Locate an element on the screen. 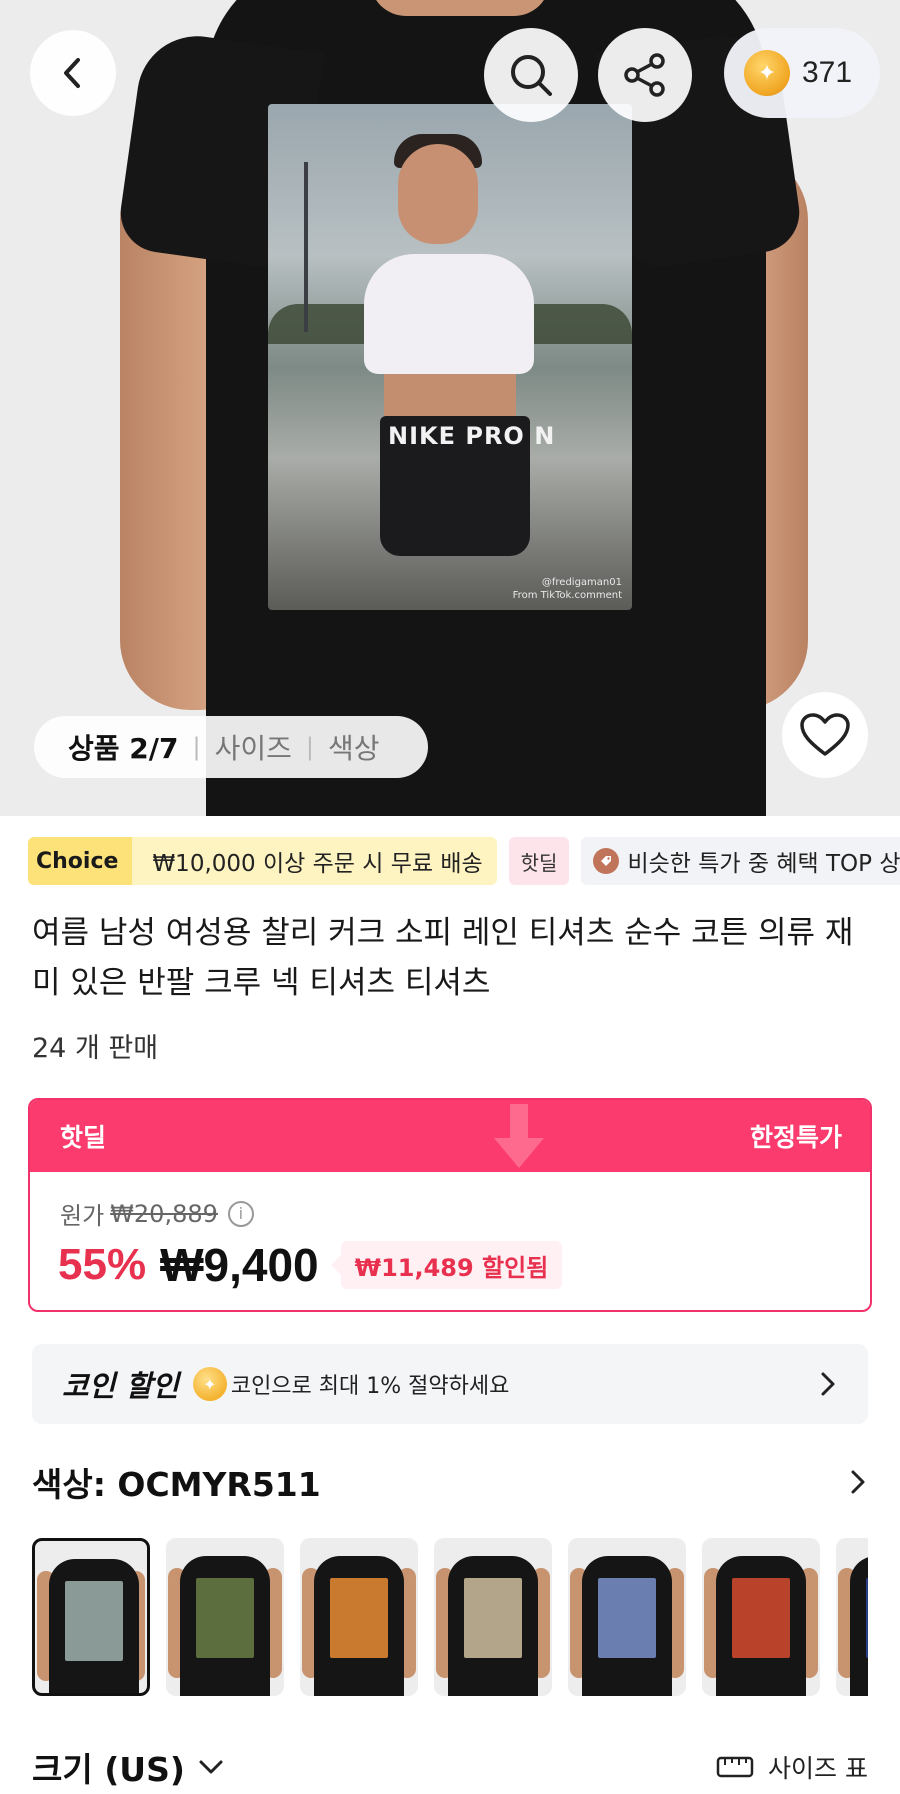 The width and height of the screenshot is (900, 1794). discount-percent: 55% is located at coordinates (102, 1264).